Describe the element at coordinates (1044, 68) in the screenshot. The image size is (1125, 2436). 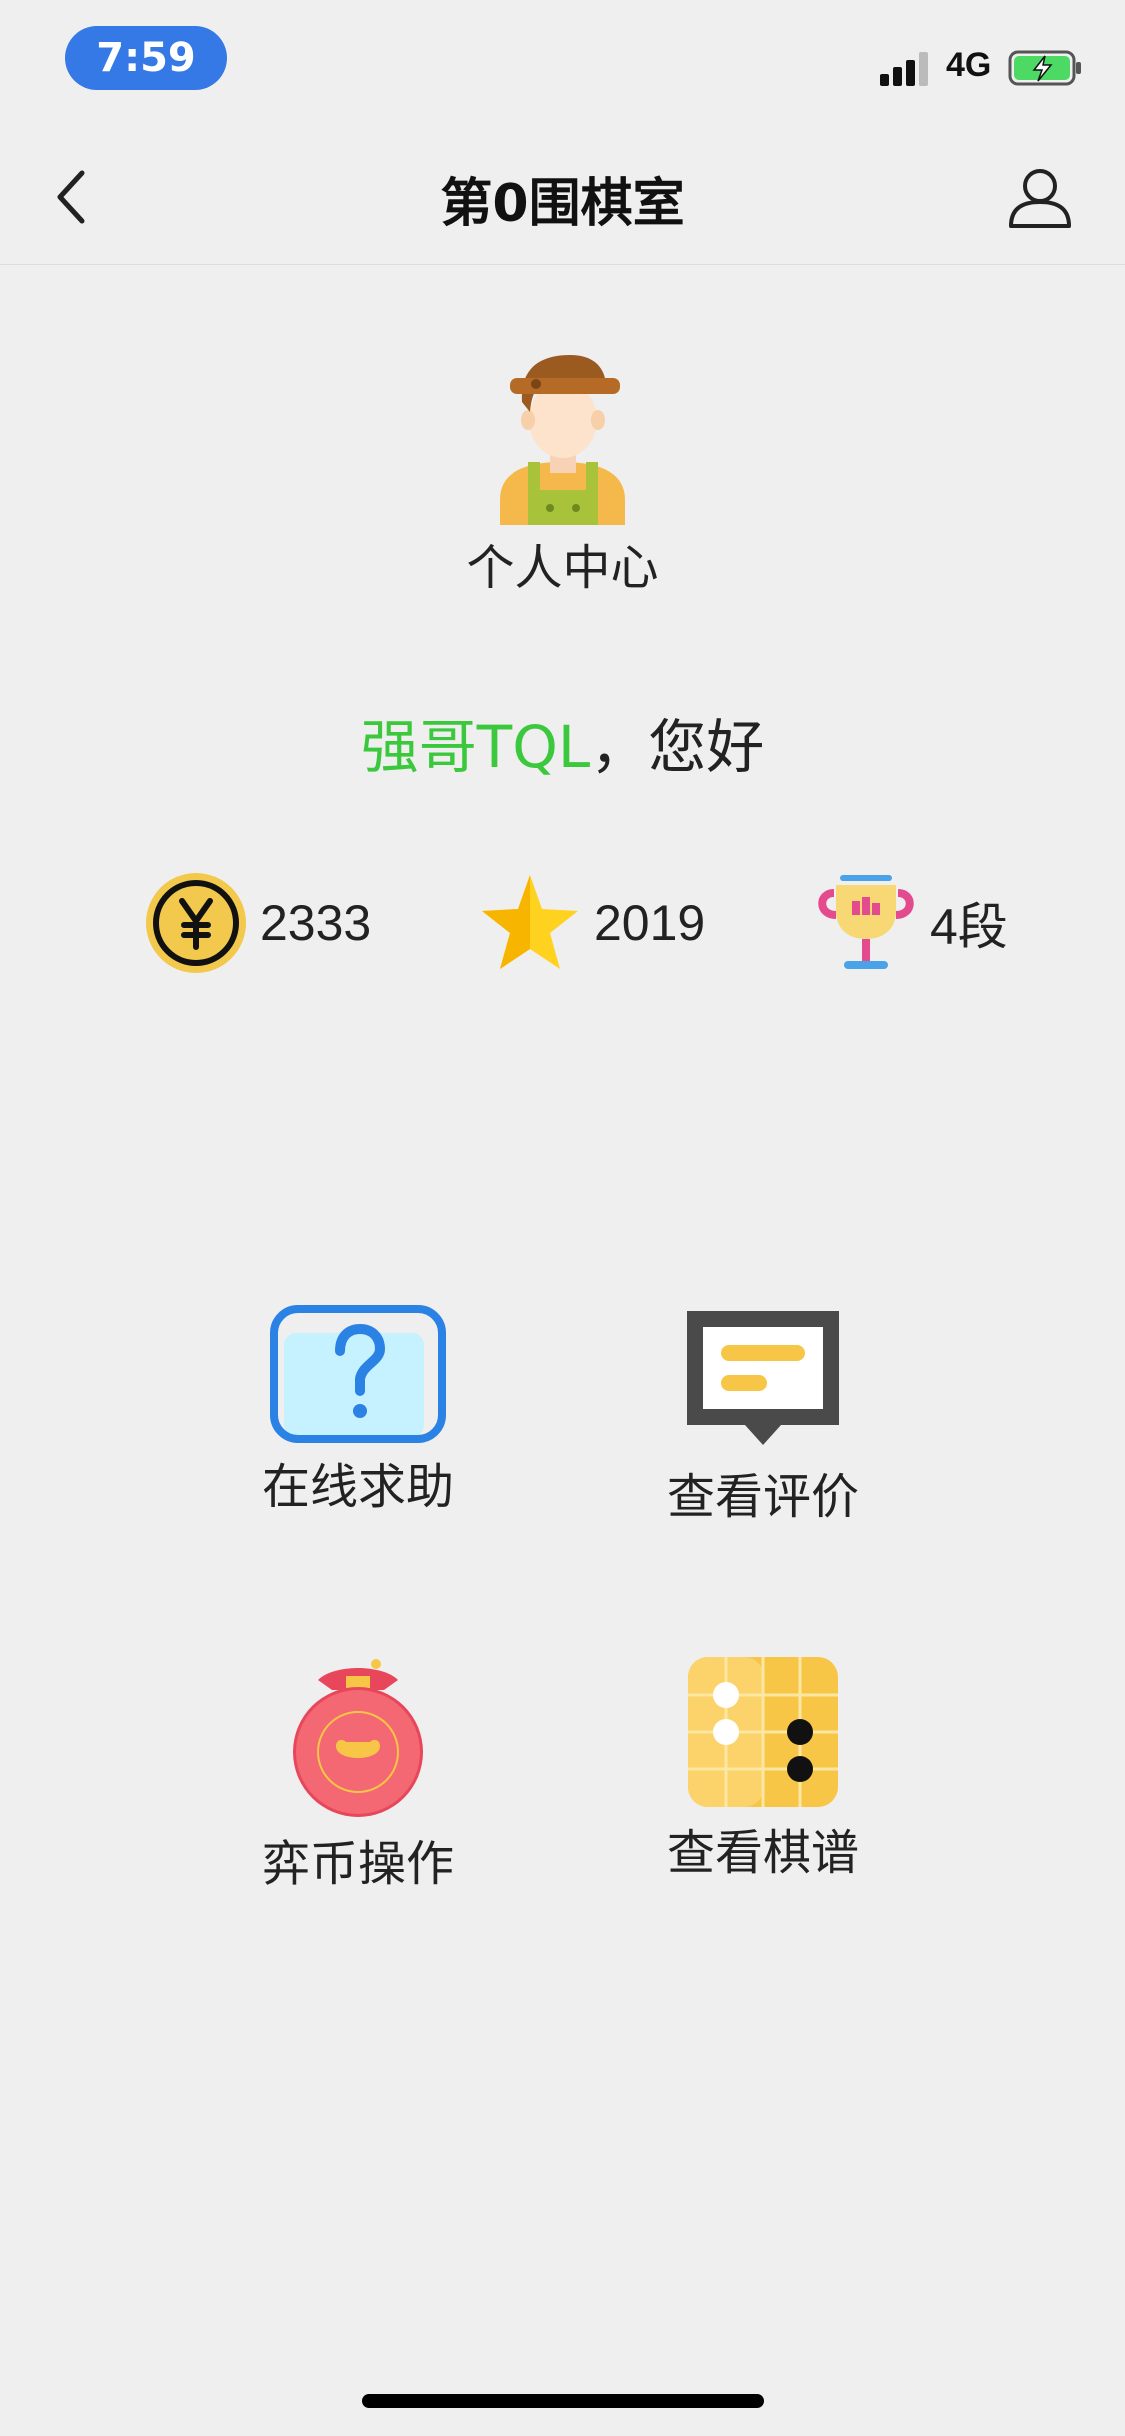
I see `battery-icon` at that location.